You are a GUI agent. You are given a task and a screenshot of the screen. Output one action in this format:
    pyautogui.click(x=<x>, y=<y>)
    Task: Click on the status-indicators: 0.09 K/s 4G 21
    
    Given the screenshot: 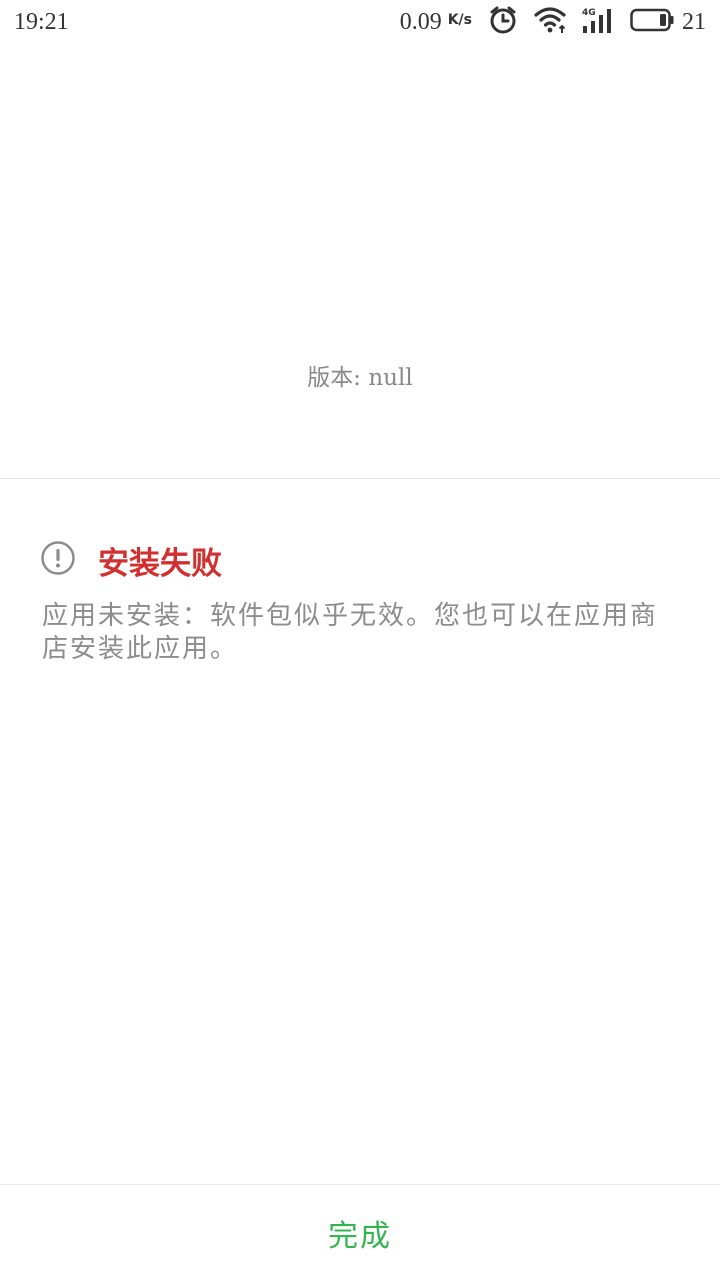 What is the action you would take?
    pyautogui.click(x=553, y=22)
    